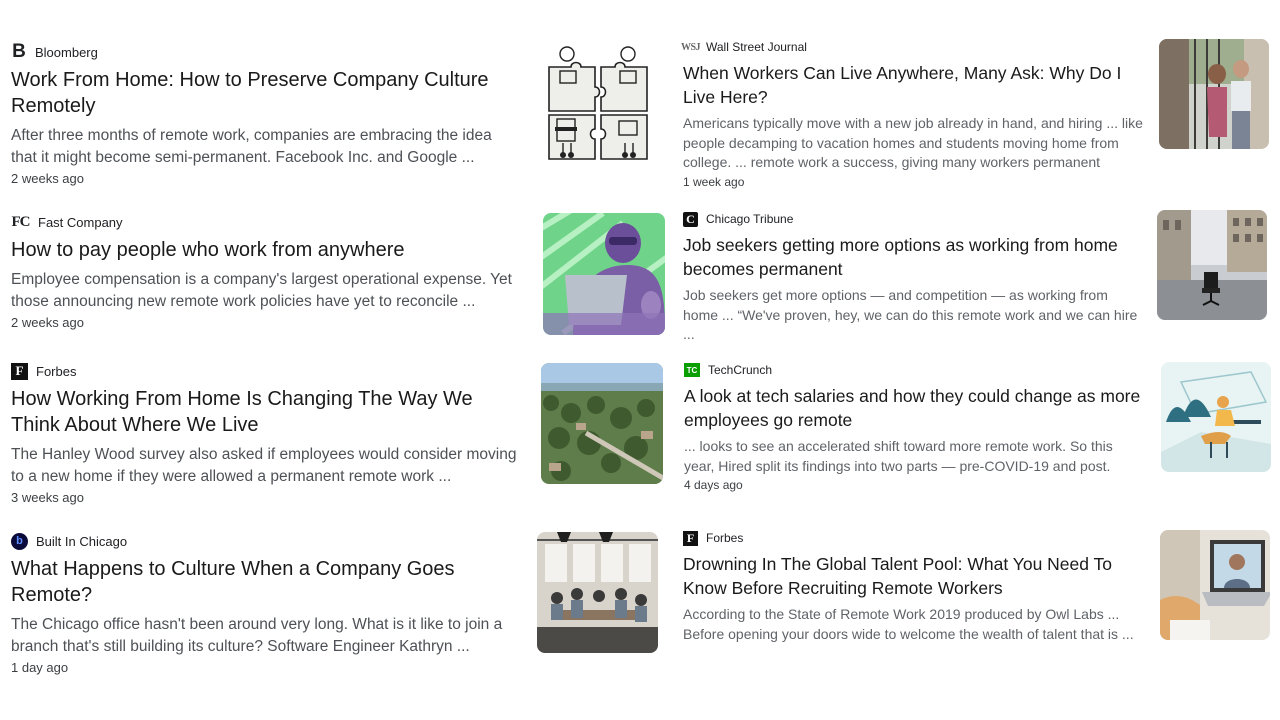 The width and height of the screenshot is (1280, 720). I want to click on source-name: Wall Street Journal, so click(756, 47).